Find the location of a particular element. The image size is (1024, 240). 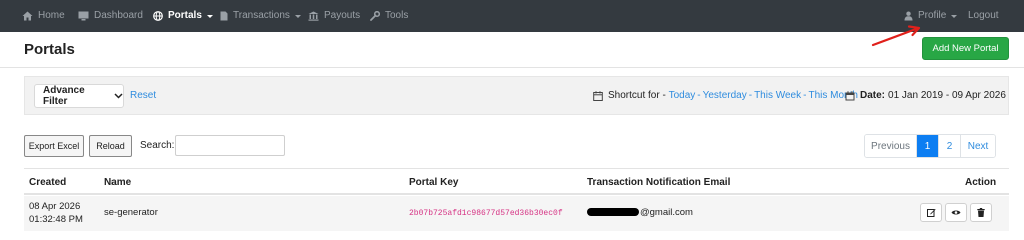

search-input is located at coordinates (230, 145).